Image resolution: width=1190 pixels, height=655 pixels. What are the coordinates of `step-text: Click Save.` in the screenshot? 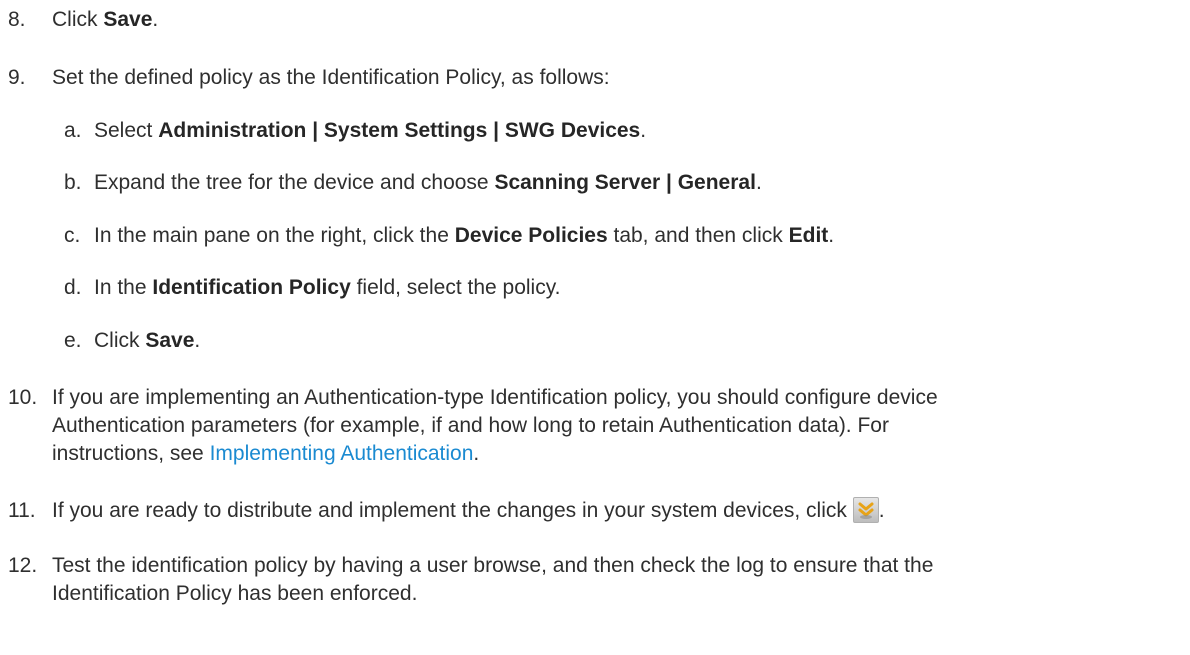 It's located at (105, 19).